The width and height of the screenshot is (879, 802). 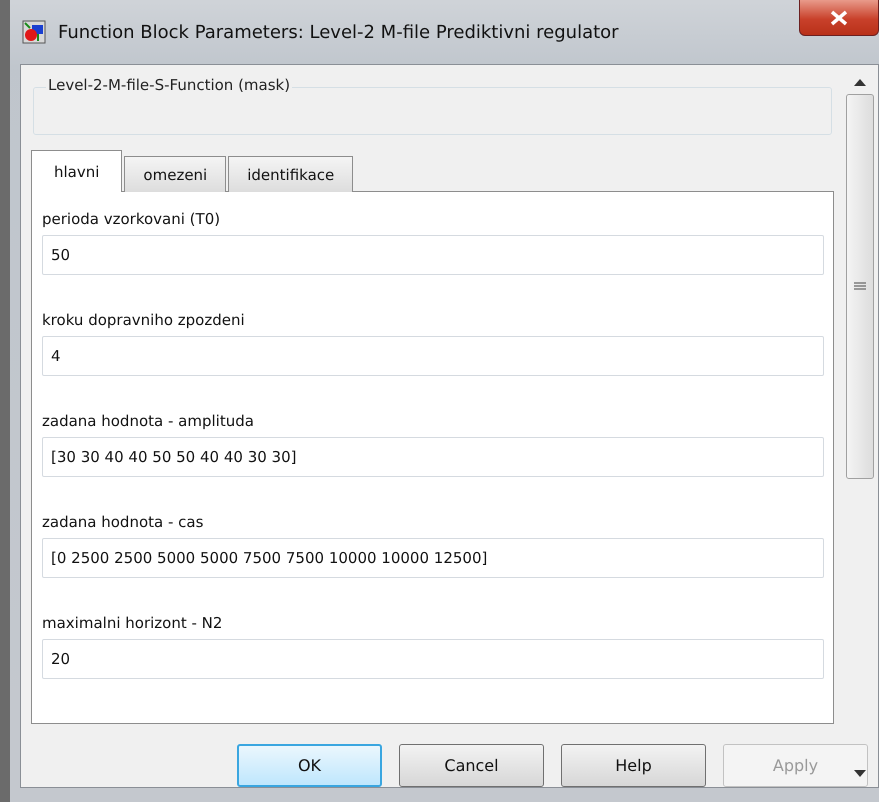 I want to click on scroll-down-icon, so click(x=860, y=773).